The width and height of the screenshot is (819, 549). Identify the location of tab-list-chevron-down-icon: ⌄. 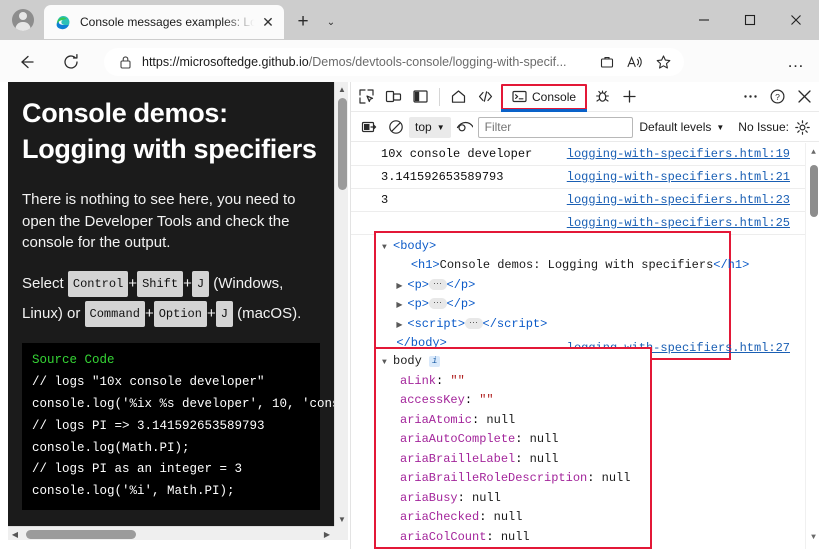
(331, 22).